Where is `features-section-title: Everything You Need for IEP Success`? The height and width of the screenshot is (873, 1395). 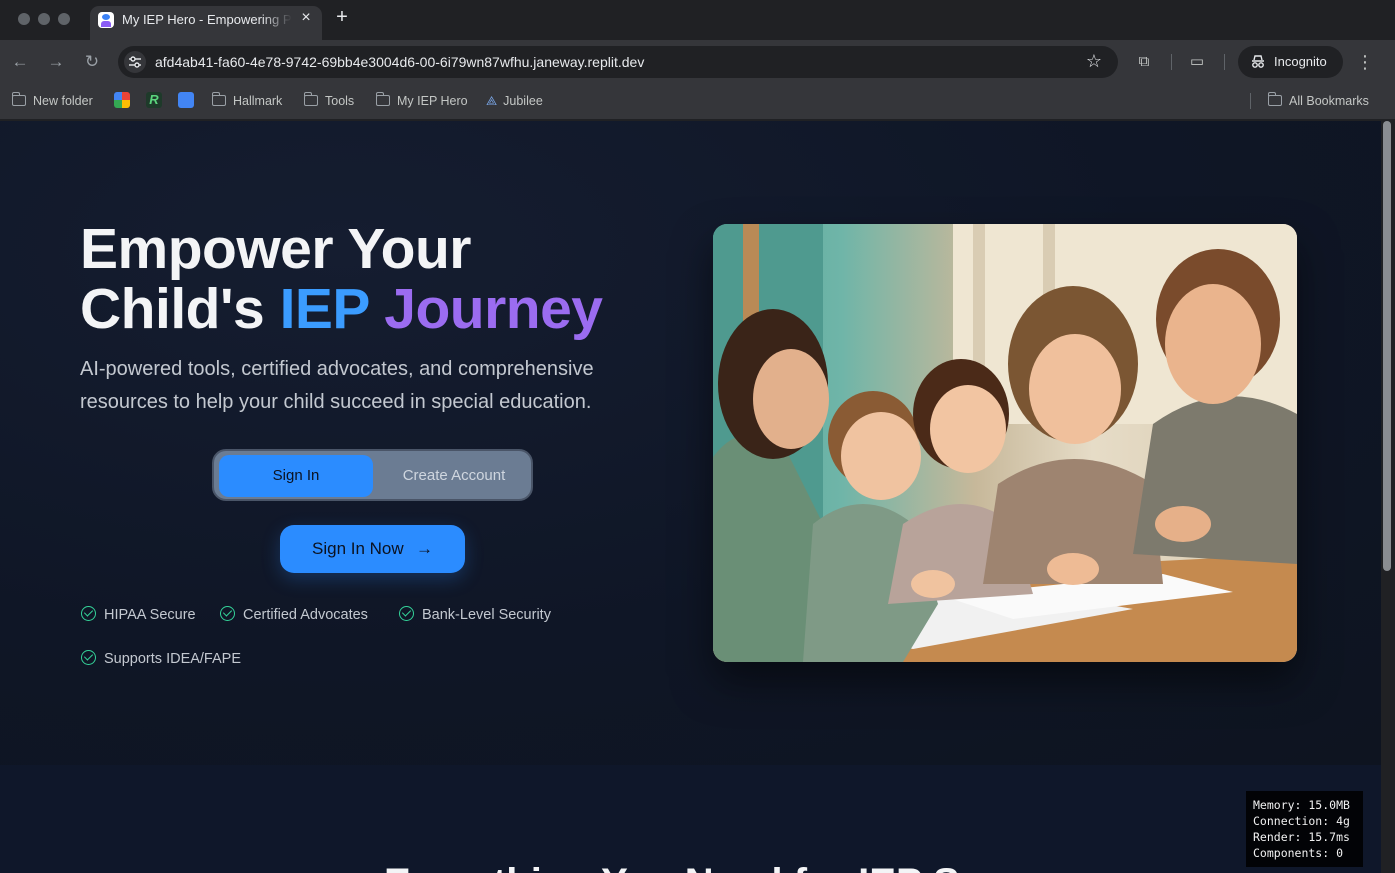
features-section-title: Everything You Need for IEP Success is located at coordinates (739, 867).